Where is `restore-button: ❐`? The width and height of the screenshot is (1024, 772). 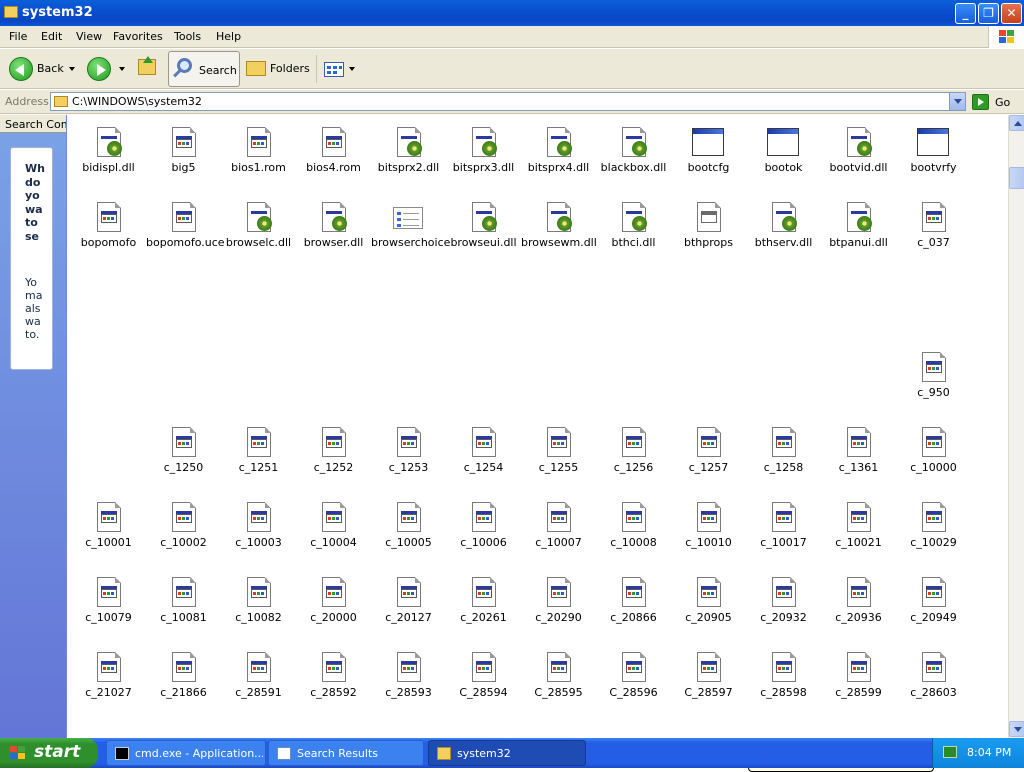 restore-button: ❐ is located at coordinates (988, 13).